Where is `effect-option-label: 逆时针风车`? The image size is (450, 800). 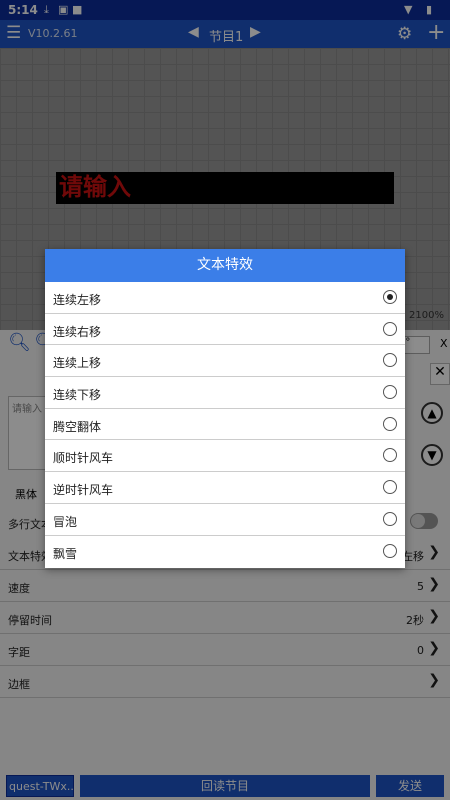
effect-option-label: 逆时针风车 is located at coordinates (83, 490).